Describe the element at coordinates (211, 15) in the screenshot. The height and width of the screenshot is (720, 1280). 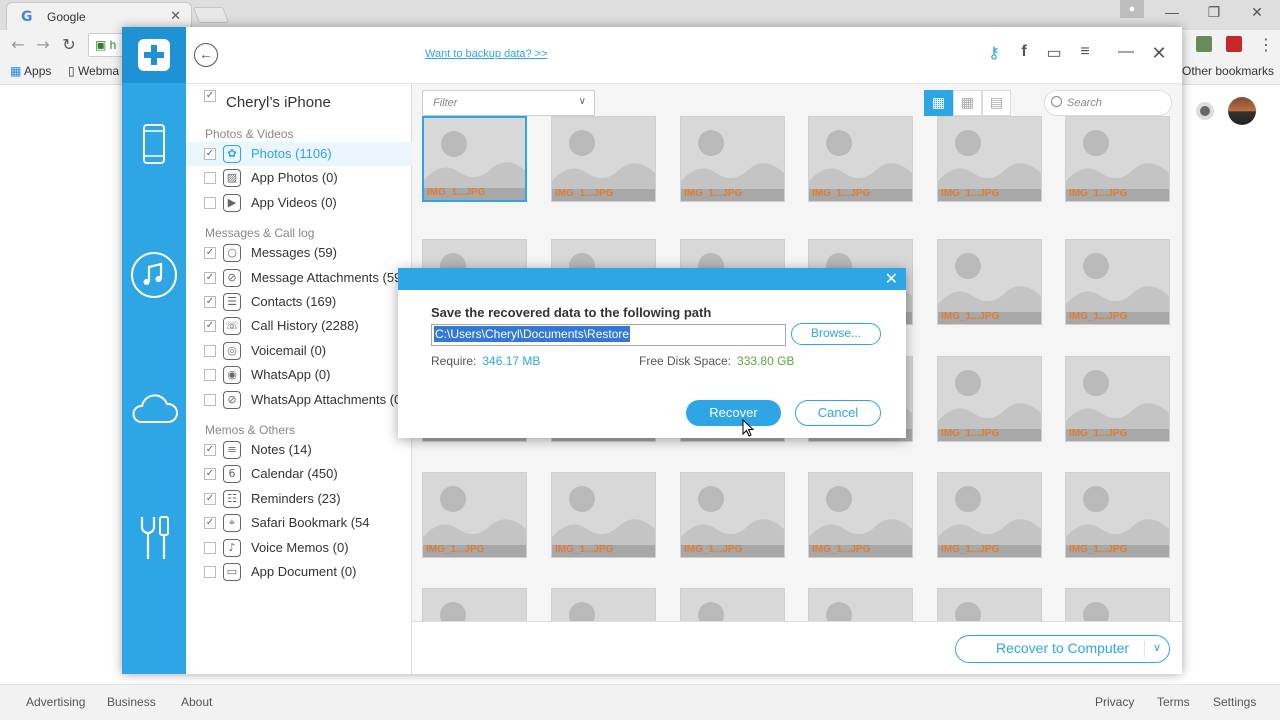
I see `new-tab-button` at that location.